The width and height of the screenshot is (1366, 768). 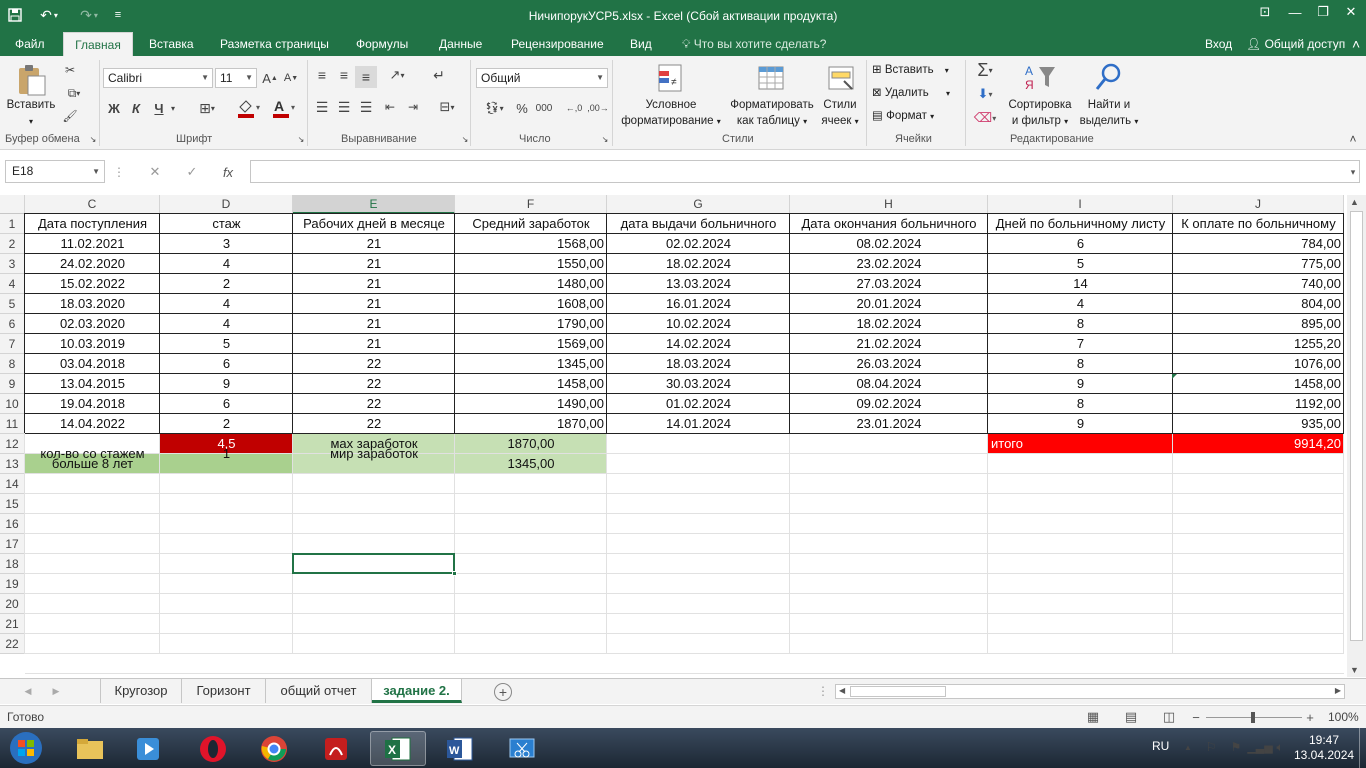 What do you see at coordinates (159, 108) in the screenshot?
I see `underline-button: Ч` at bounding box center [159, 108].